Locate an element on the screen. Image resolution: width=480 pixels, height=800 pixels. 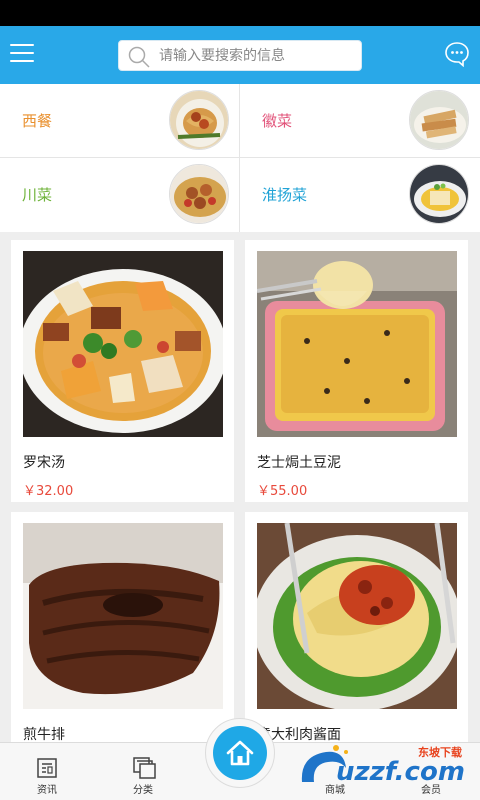
home-button is located at coordinates (240, 753).